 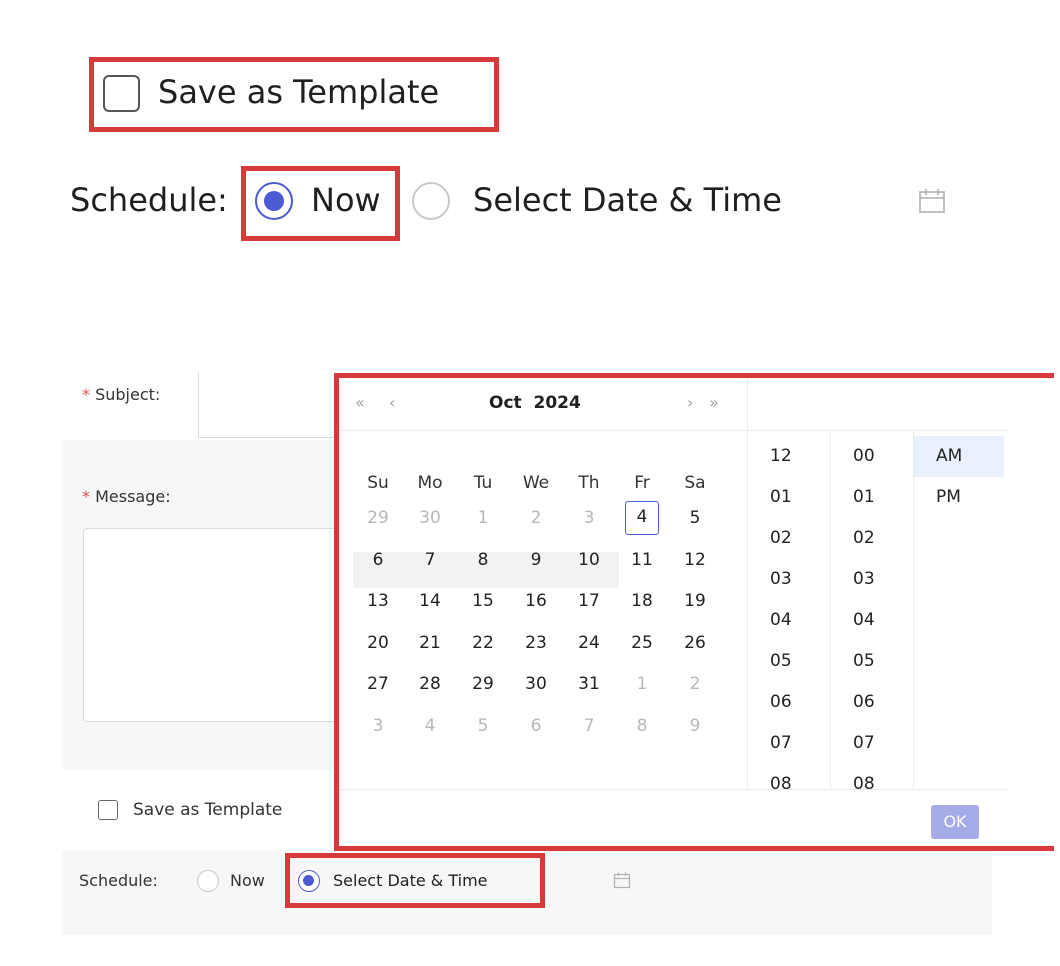 What do you see at coordinates (557, 403) in the screenshot?
I see `year-label: 2024` at bounding box center [557, 403].